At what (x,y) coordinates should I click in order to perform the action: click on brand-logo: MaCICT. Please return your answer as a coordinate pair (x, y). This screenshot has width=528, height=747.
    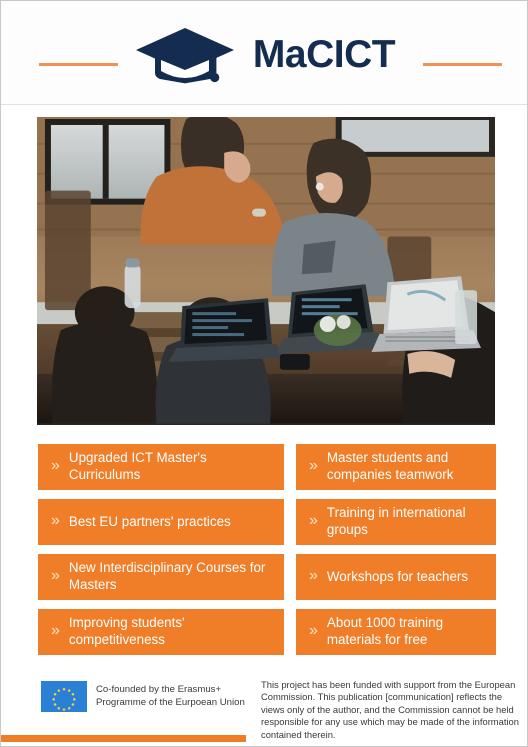
    Looking at the image, I should click on (264, 55).